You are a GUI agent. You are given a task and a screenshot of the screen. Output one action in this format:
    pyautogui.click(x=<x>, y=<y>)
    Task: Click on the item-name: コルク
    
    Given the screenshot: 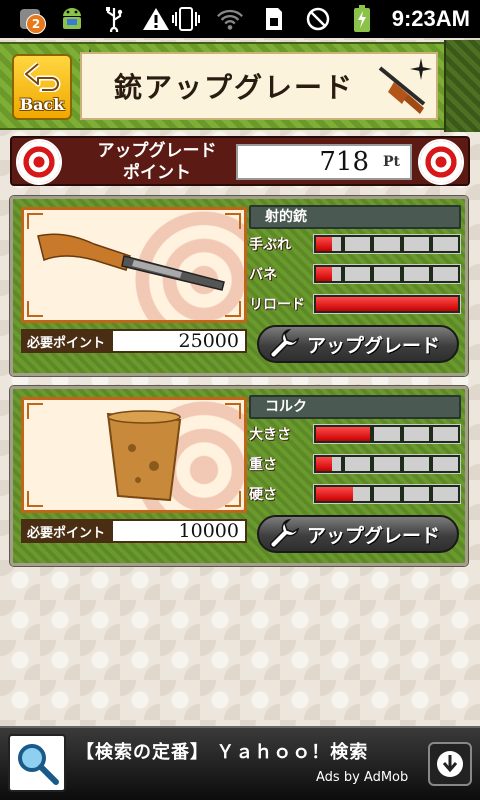 What is the action you would take?
    pyautogui.click(x=355, y=407)
    